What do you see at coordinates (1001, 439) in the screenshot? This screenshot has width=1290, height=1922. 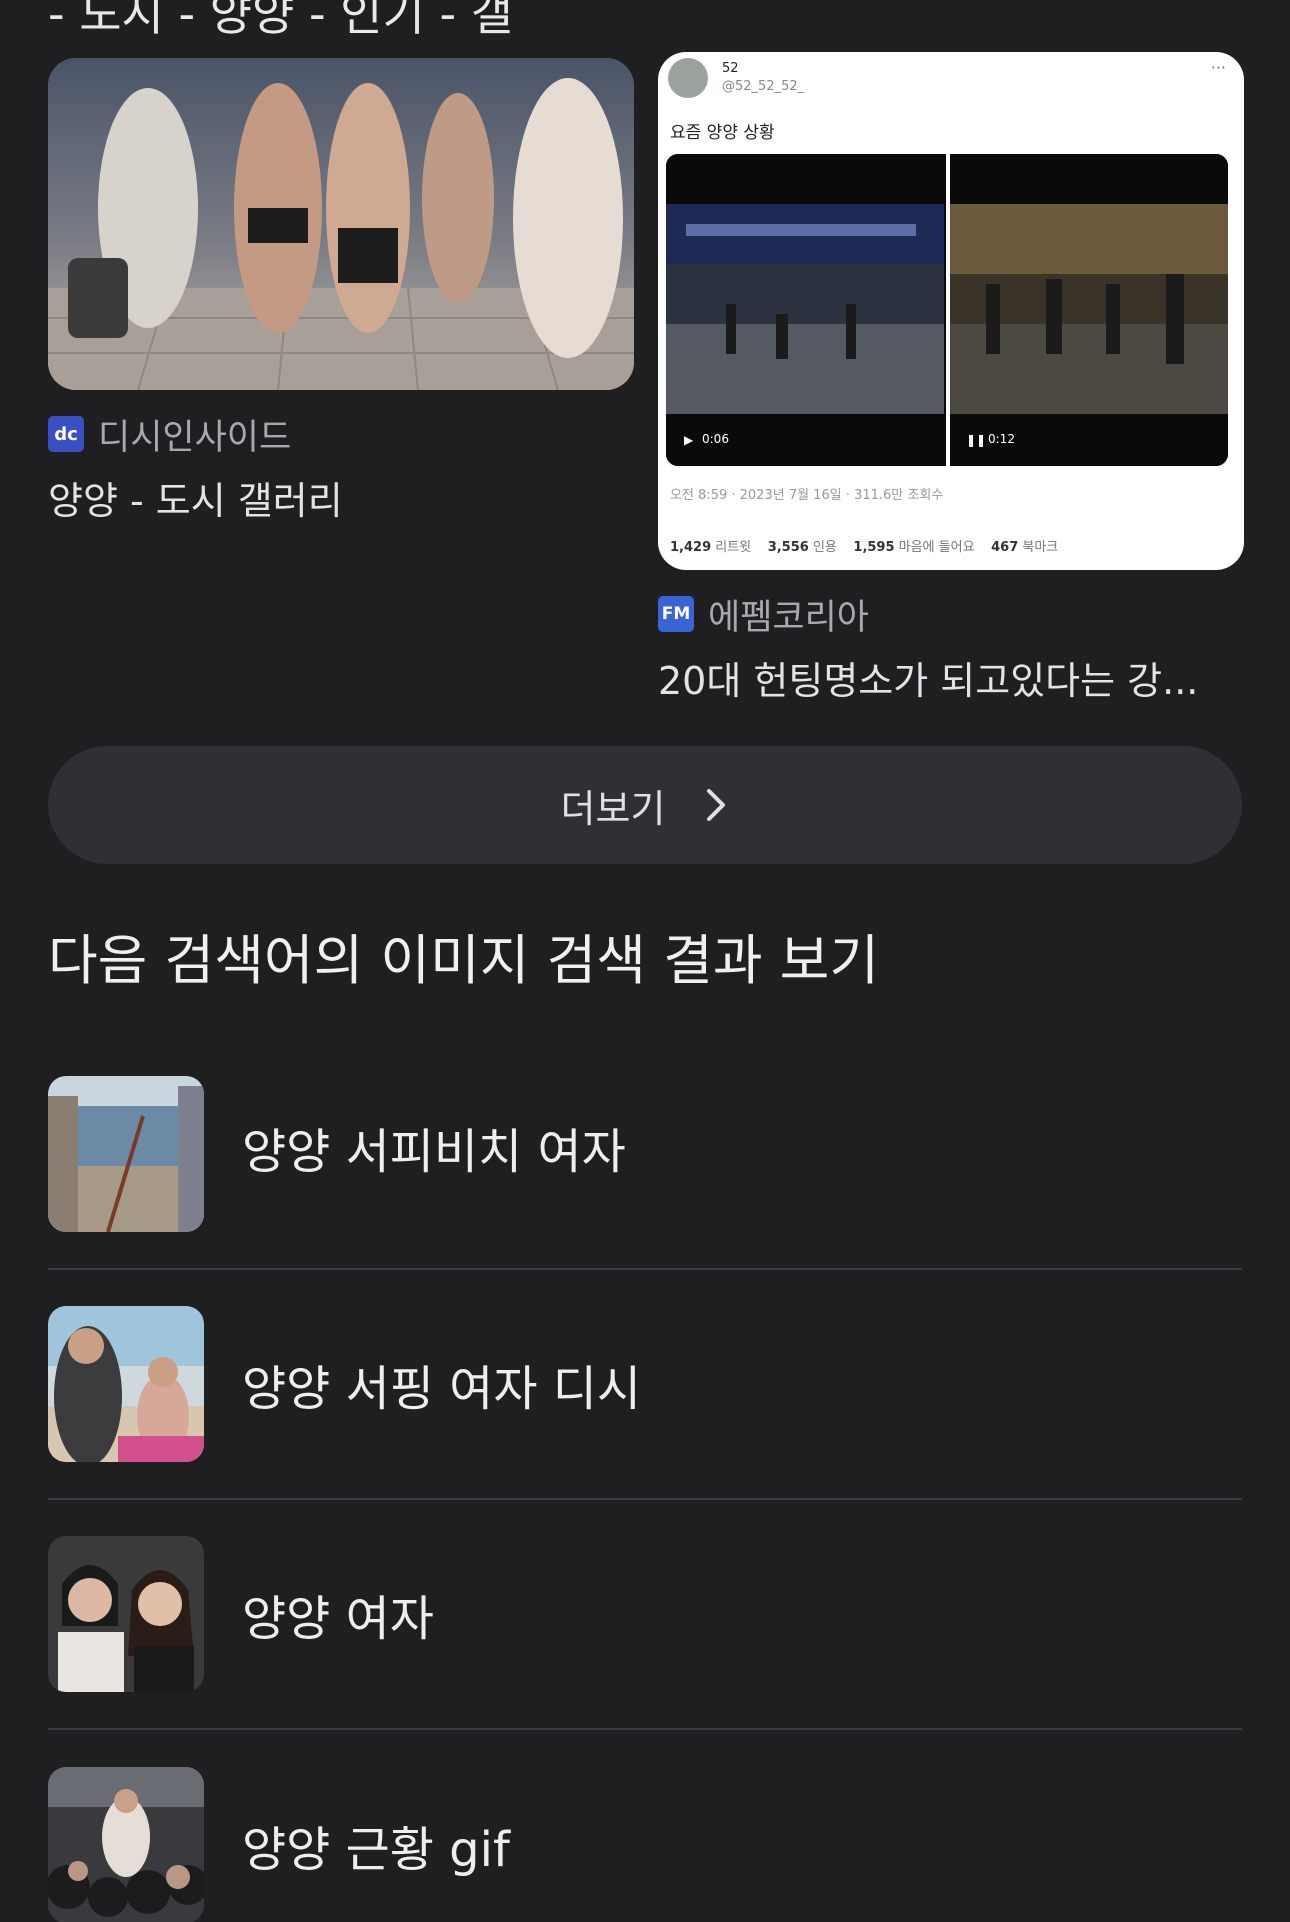 I see `video-right-duration: 0:12` at bounding box center [1001, 439].